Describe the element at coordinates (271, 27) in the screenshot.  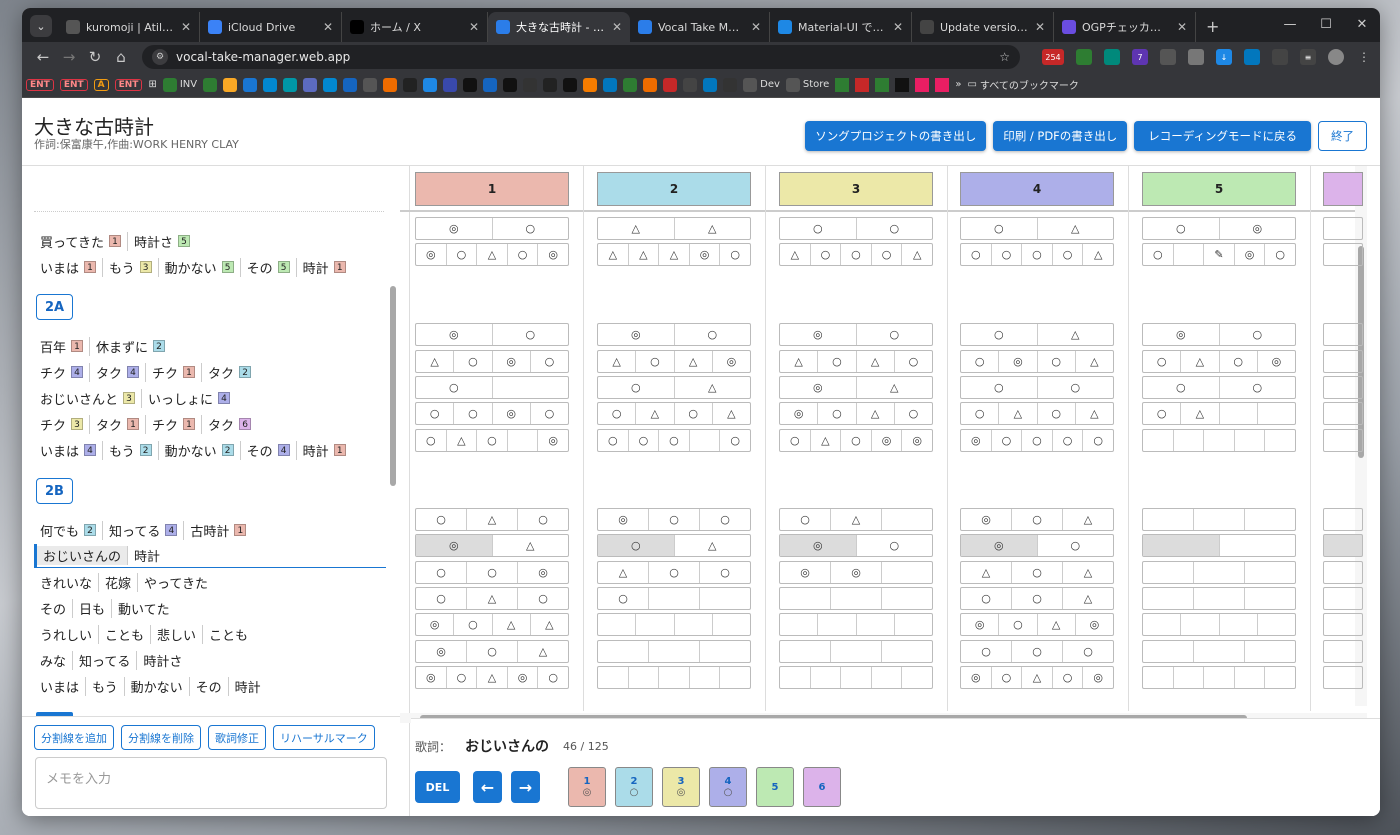
I see `browser-tab: iCloud Drive ✕` at that location.